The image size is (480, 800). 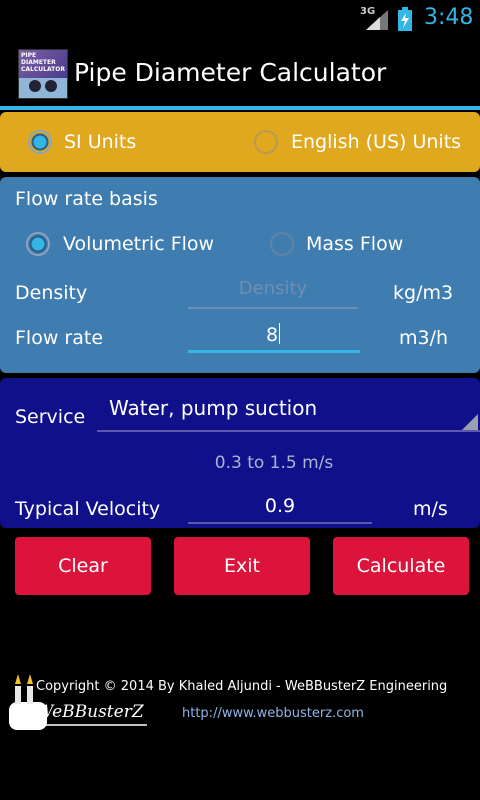 I want to click on mass-flow-label: Mass Flow, so click(x=354, y=244).